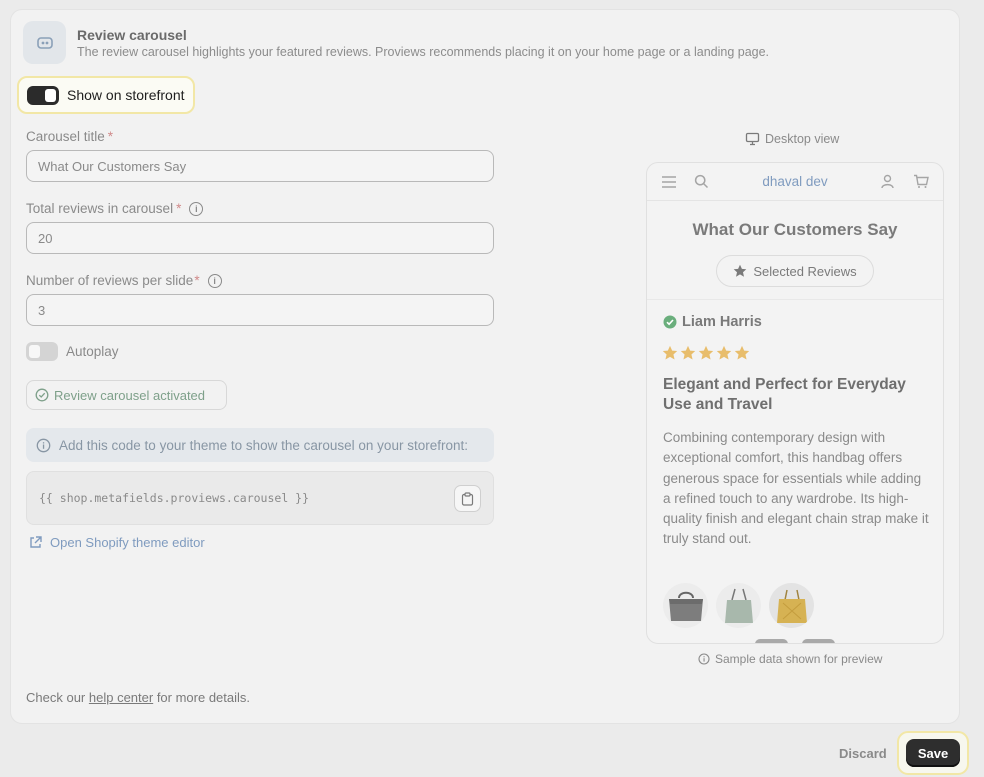 The image size is (984, 777). Describe the element at coordinates (124, 280) in the screenshot. I see `reviews-per-slide-label: Number of reviews per slide * i` at that location.